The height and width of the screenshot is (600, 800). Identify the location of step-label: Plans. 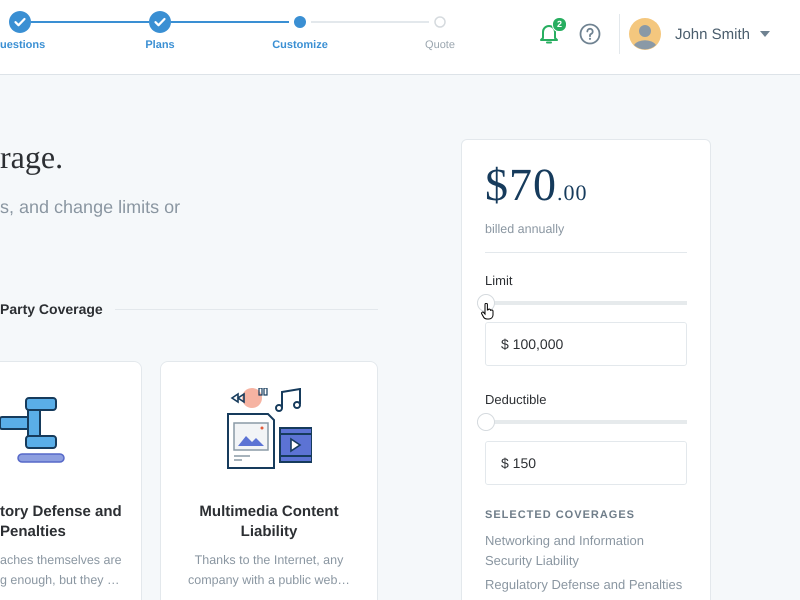
(160, 45).